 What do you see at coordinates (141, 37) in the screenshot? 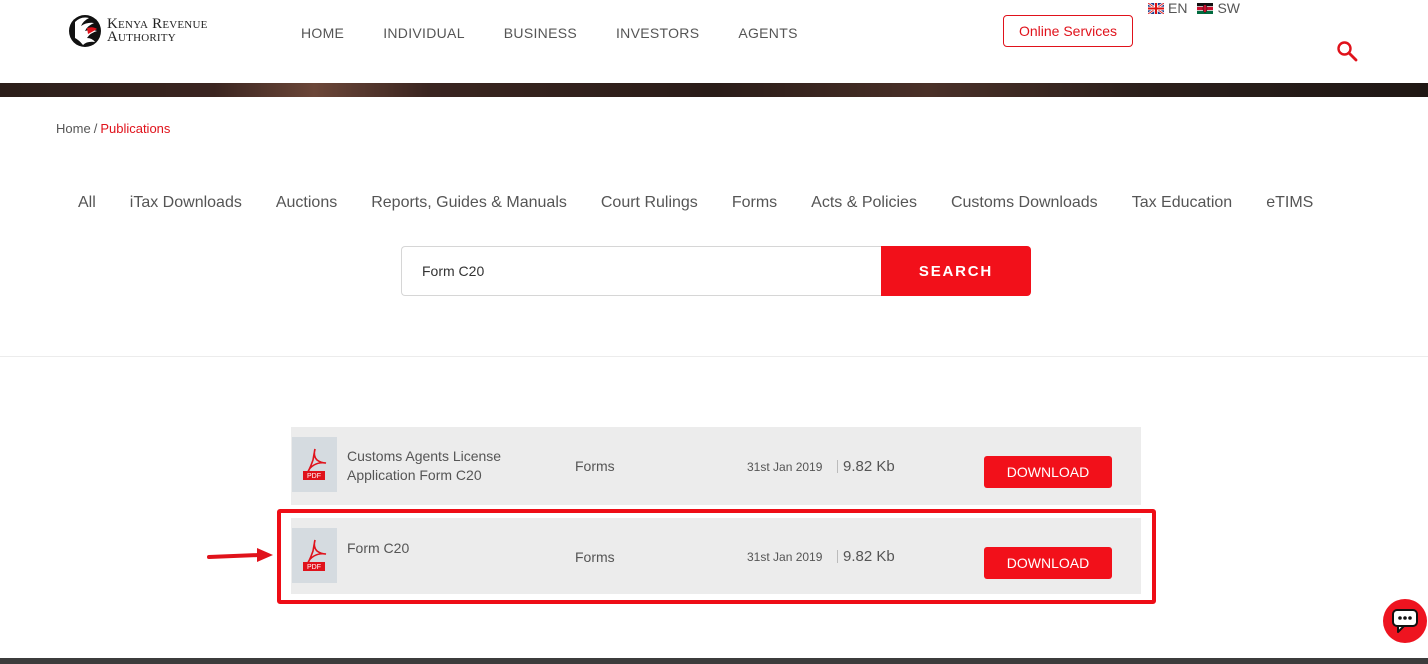
I see `logo-line-2: Authority` at bounding box center [141, 37].